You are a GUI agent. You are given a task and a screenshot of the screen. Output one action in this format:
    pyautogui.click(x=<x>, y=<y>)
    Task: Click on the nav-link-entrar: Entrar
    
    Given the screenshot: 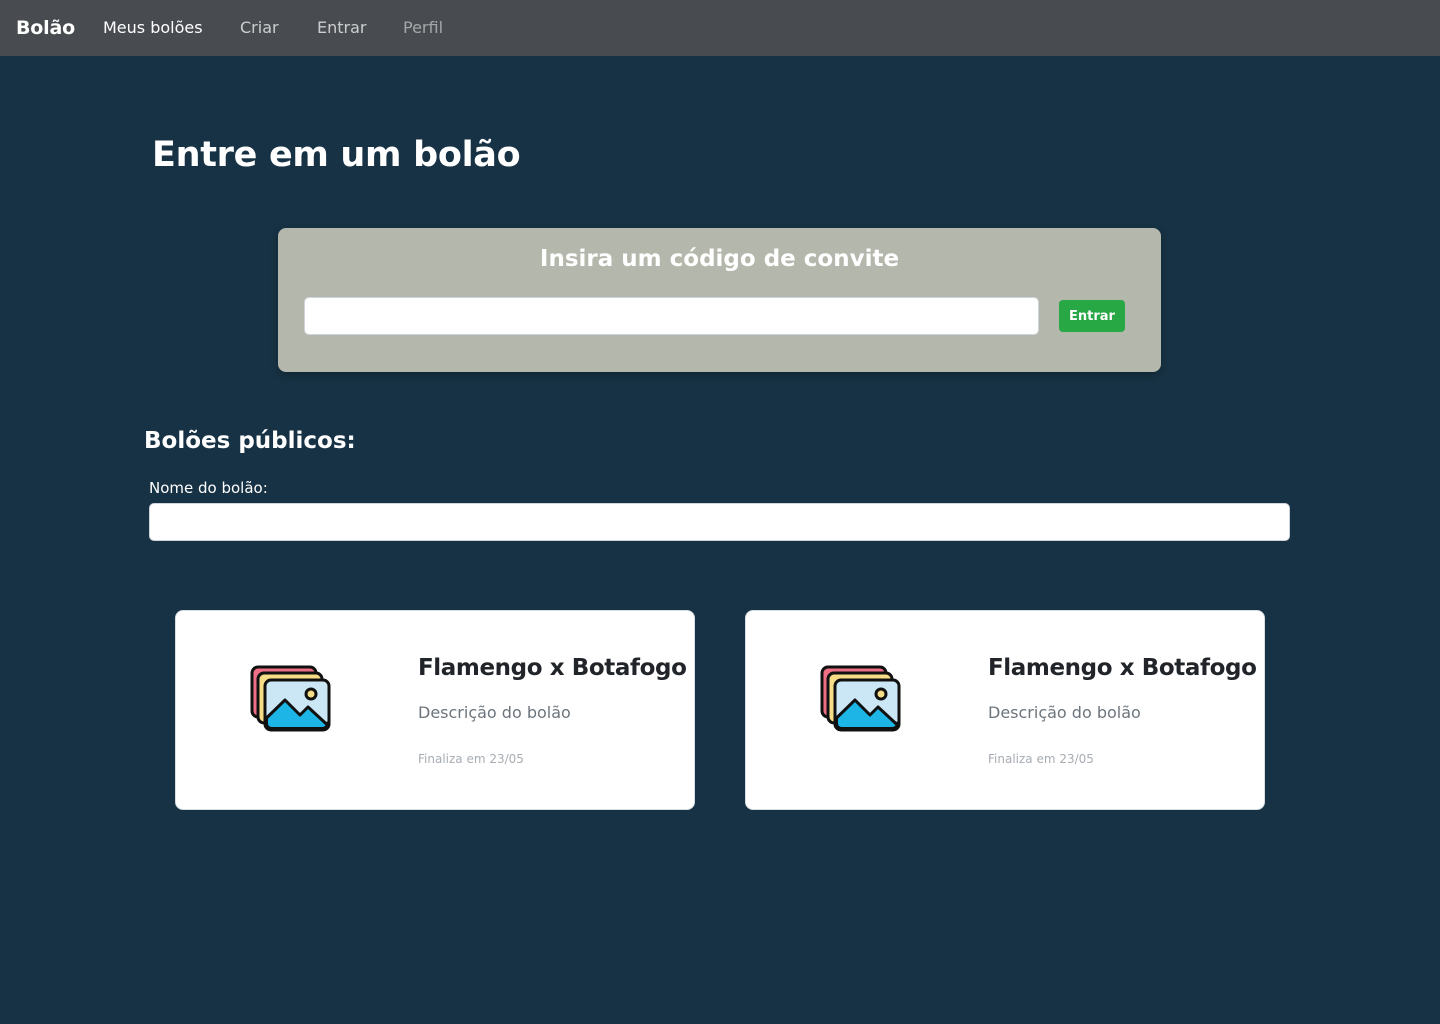 What is the action you would take?
    pyautogui.click(x=341, y=28)
    